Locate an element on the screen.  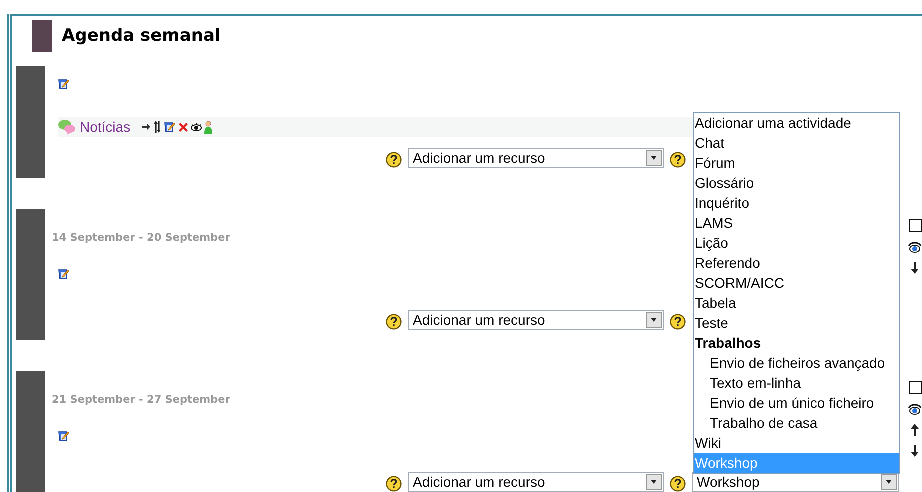
delete-icon is located at coordinates (183, 127).